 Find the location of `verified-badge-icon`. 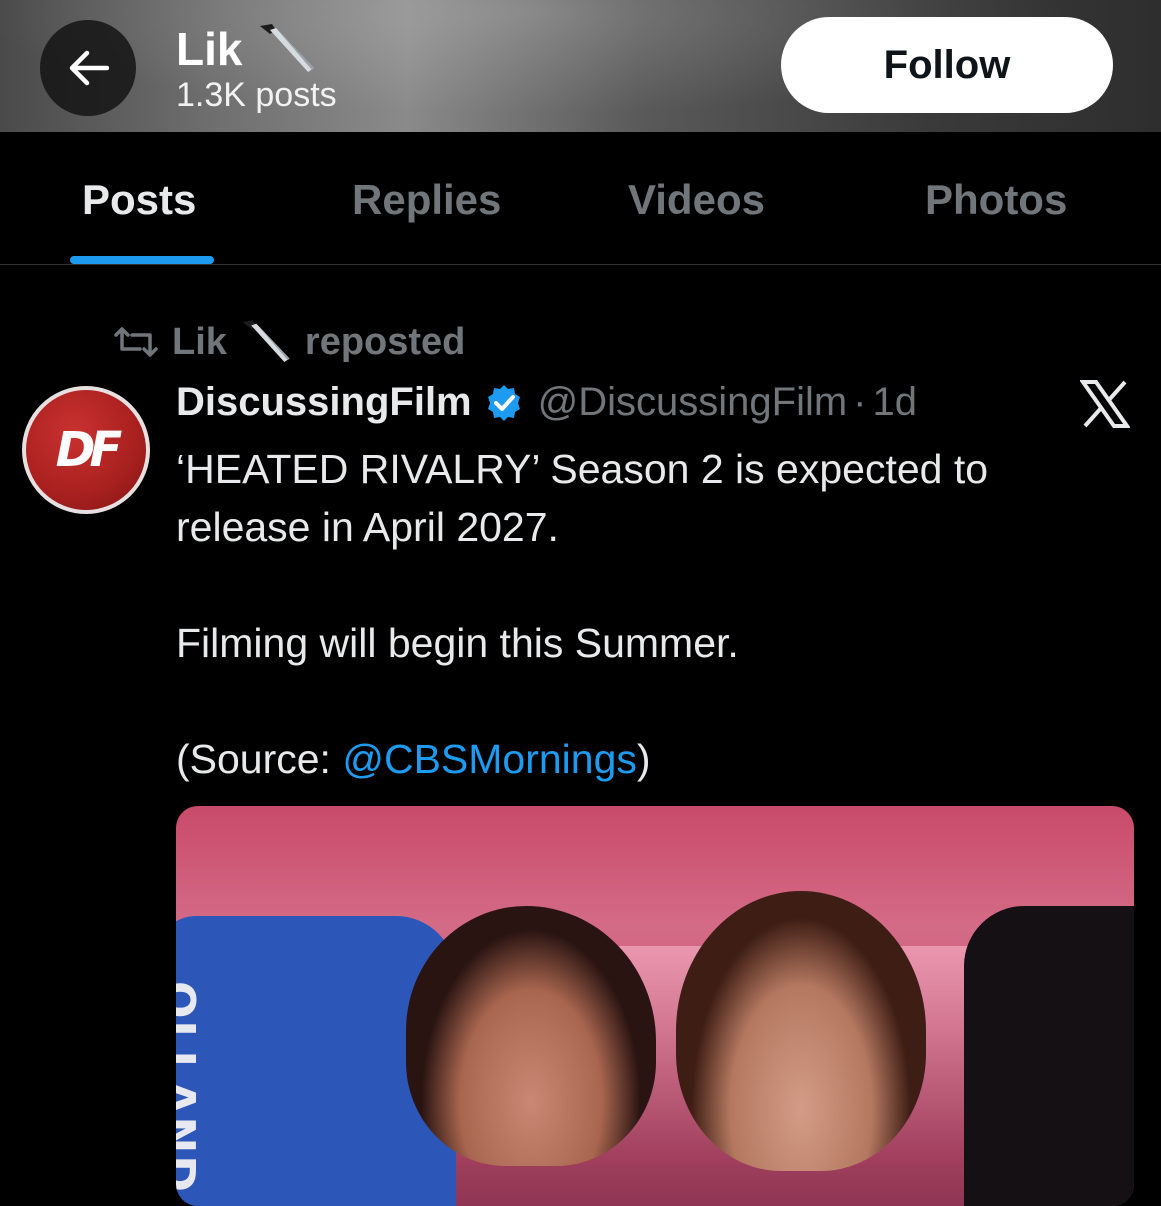

verified-badge-icon is located at coordinates (503, 402).